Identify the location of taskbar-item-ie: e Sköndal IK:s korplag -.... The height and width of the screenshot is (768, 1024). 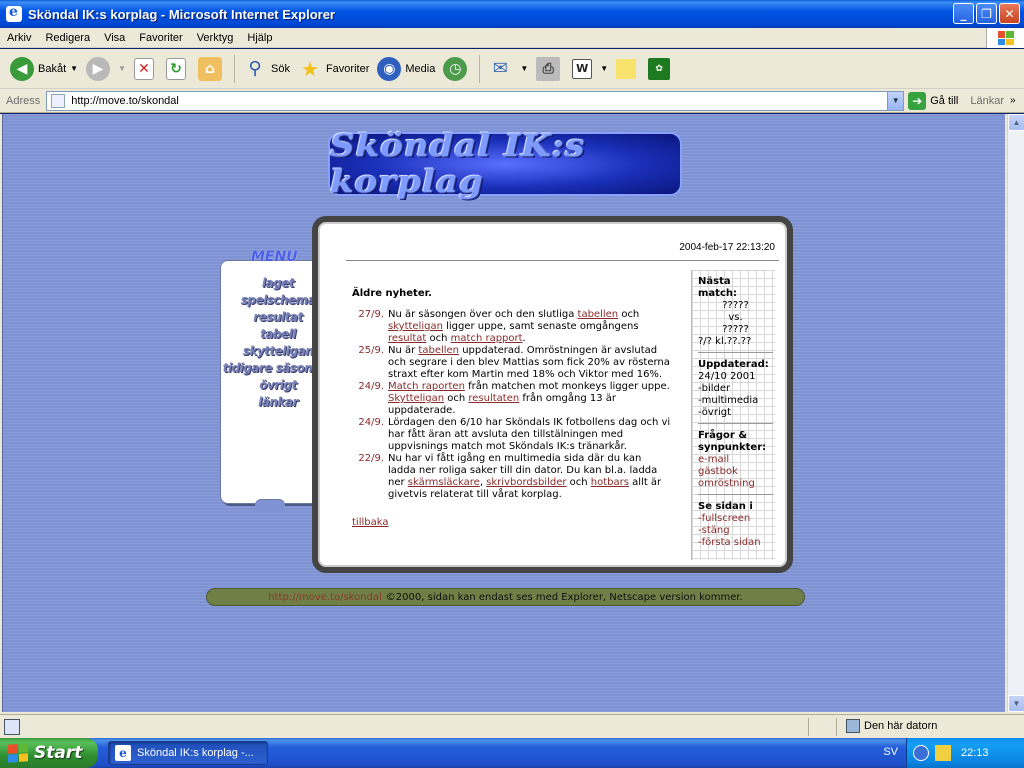
(188, 753).